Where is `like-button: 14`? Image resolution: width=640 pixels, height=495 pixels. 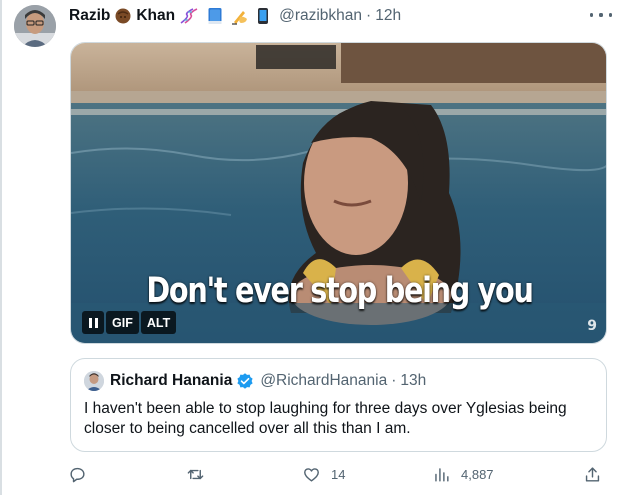
like-button: 14 is located at coordinates (323, 474).